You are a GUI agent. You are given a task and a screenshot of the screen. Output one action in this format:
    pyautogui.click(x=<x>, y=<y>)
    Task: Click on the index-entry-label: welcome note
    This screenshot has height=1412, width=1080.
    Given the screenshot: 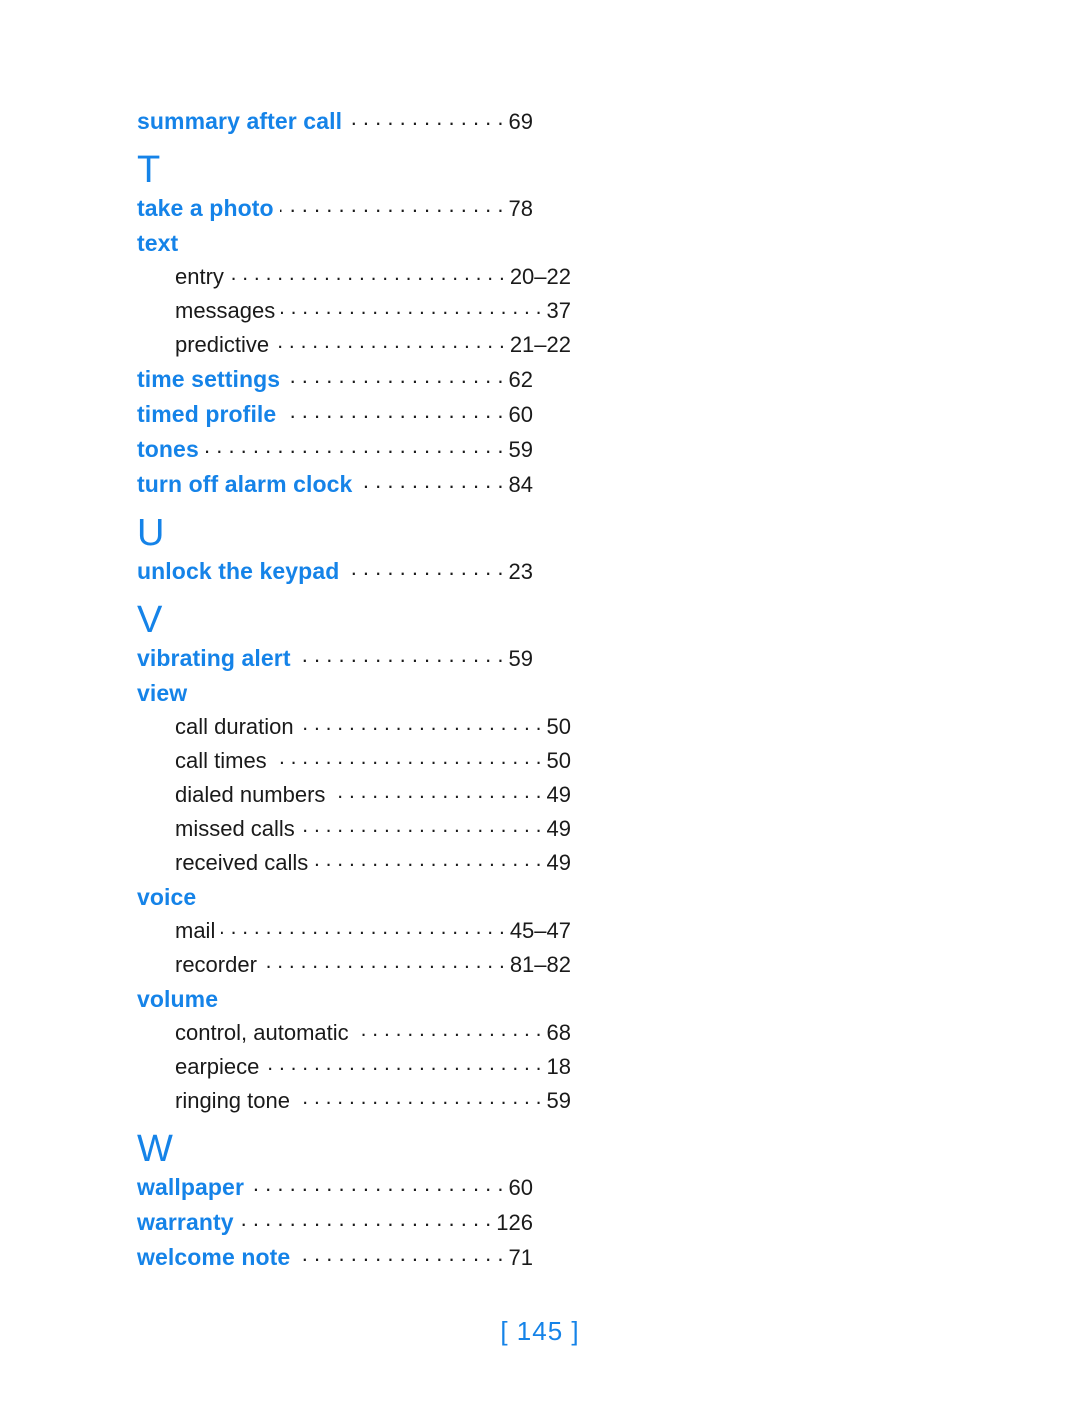 What is the action you would take?
    pyautogui.click(x=214, y=1257)
    